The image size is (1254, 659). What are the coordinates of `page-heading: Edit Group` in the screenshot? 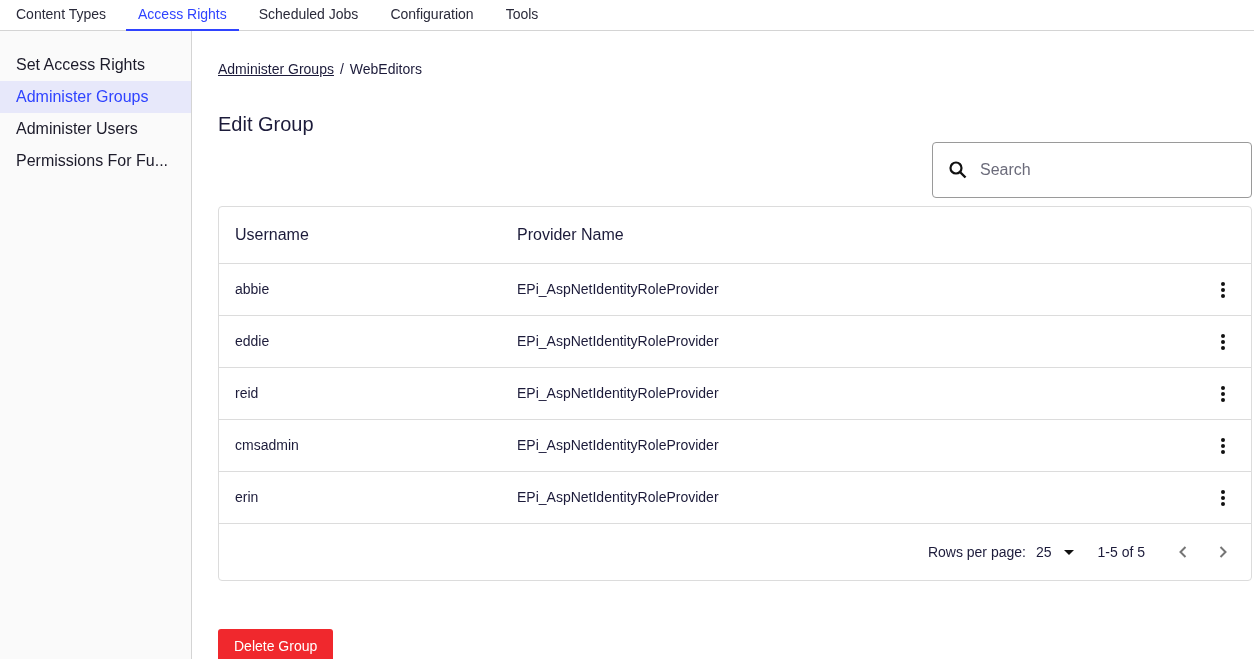 It's located at (266, 124).